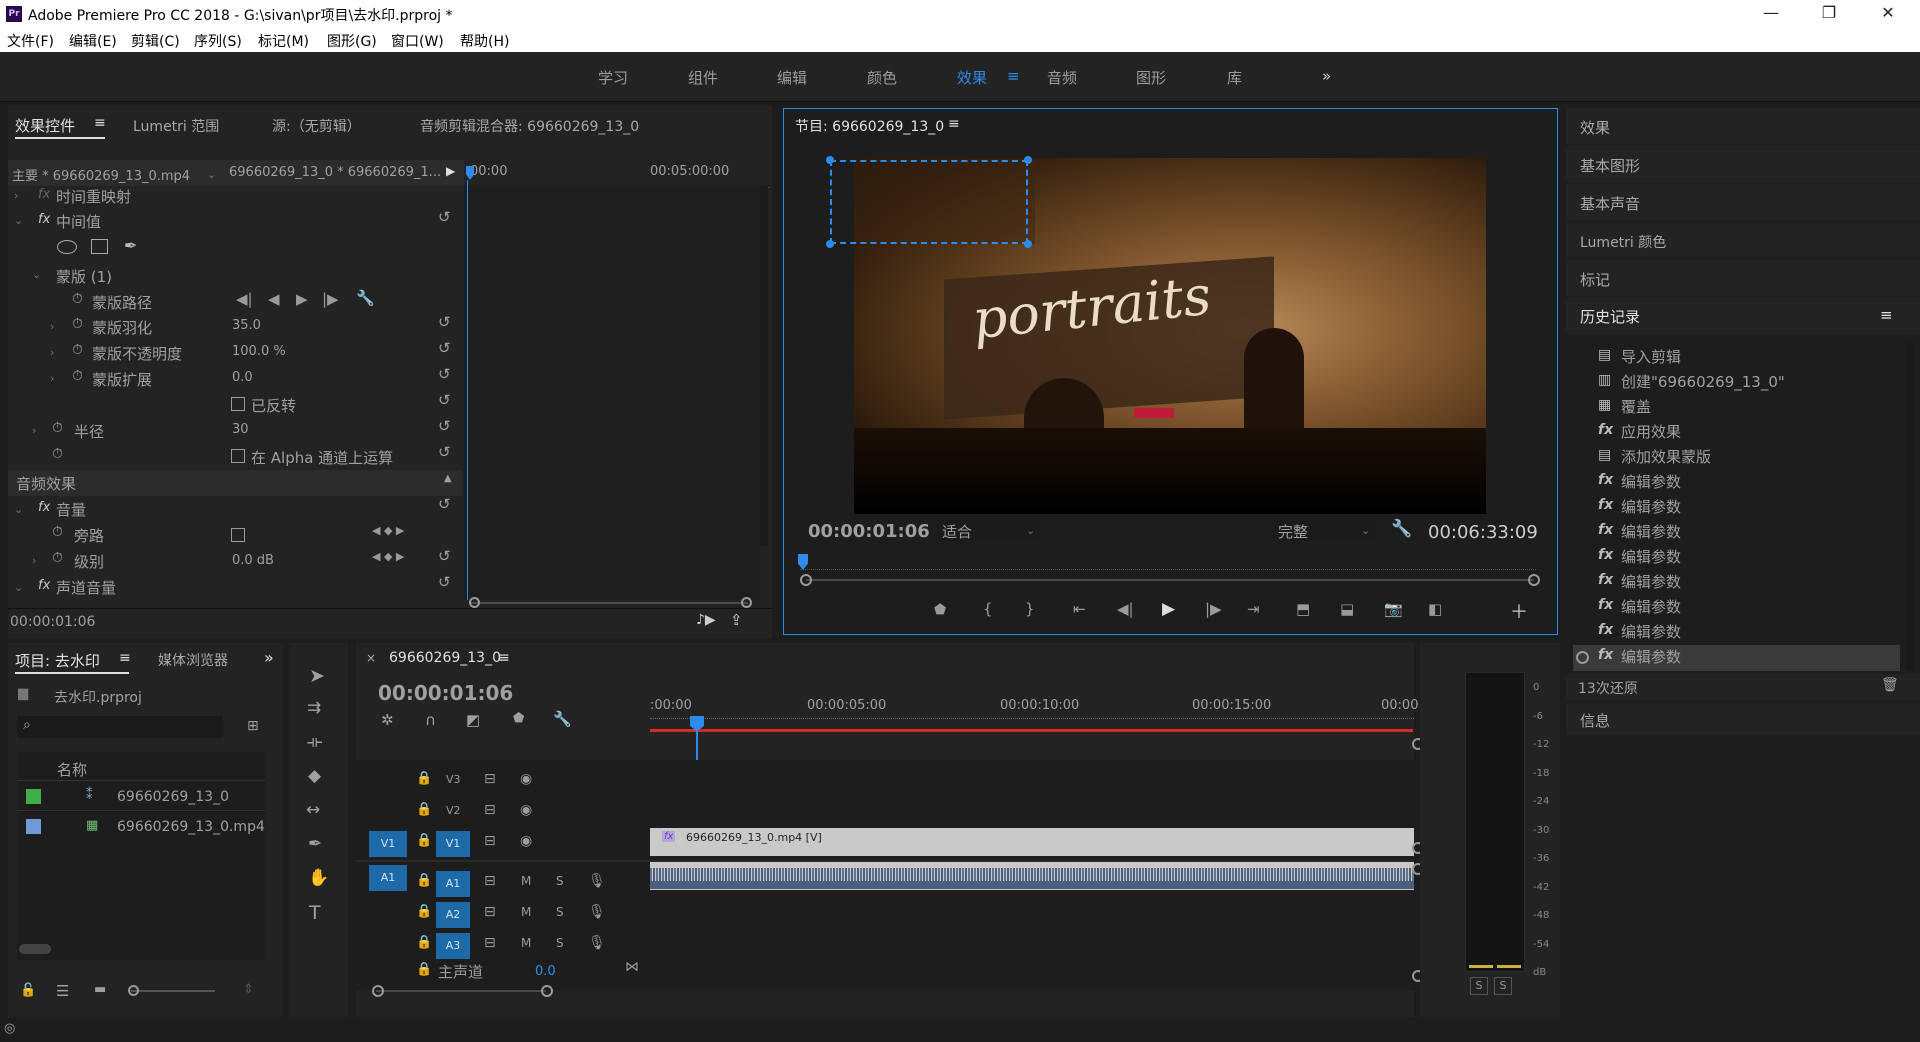 This screenshot has height=1042, width=1920. I want to click on rectangle-mask-icon, so click(99, 246).